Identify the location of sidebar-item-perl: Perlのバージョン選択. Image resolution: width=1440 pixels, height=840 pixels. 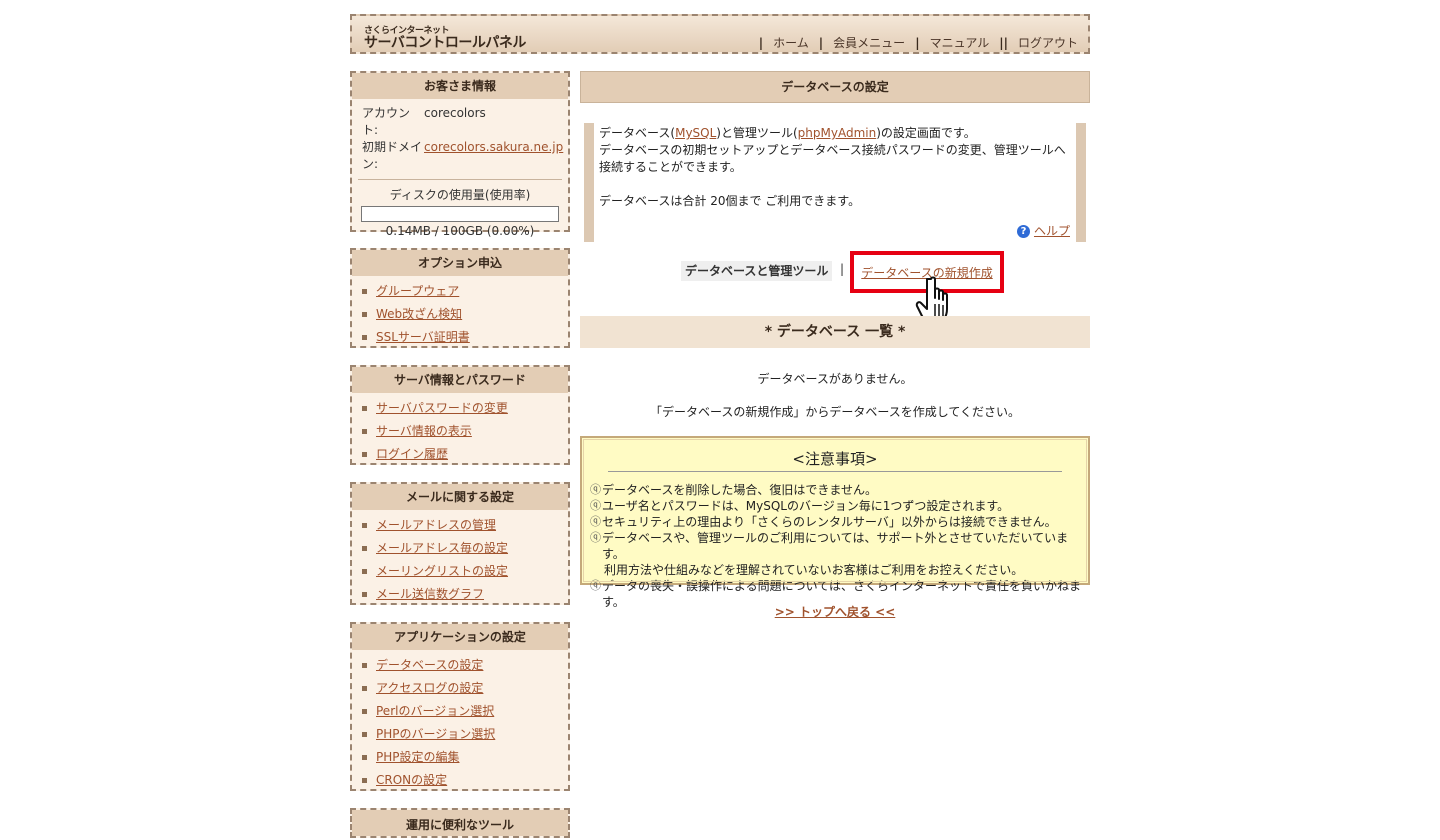
(465, 711).